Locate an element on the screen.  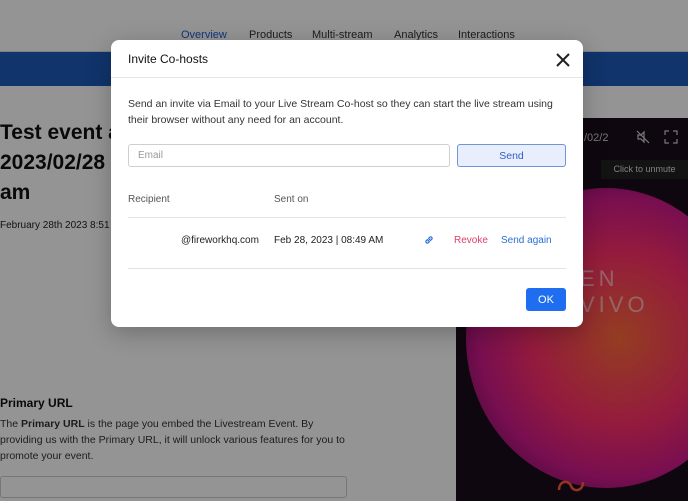
dialog-title: Invite Co-hosts is located at coordinates (168, 59).